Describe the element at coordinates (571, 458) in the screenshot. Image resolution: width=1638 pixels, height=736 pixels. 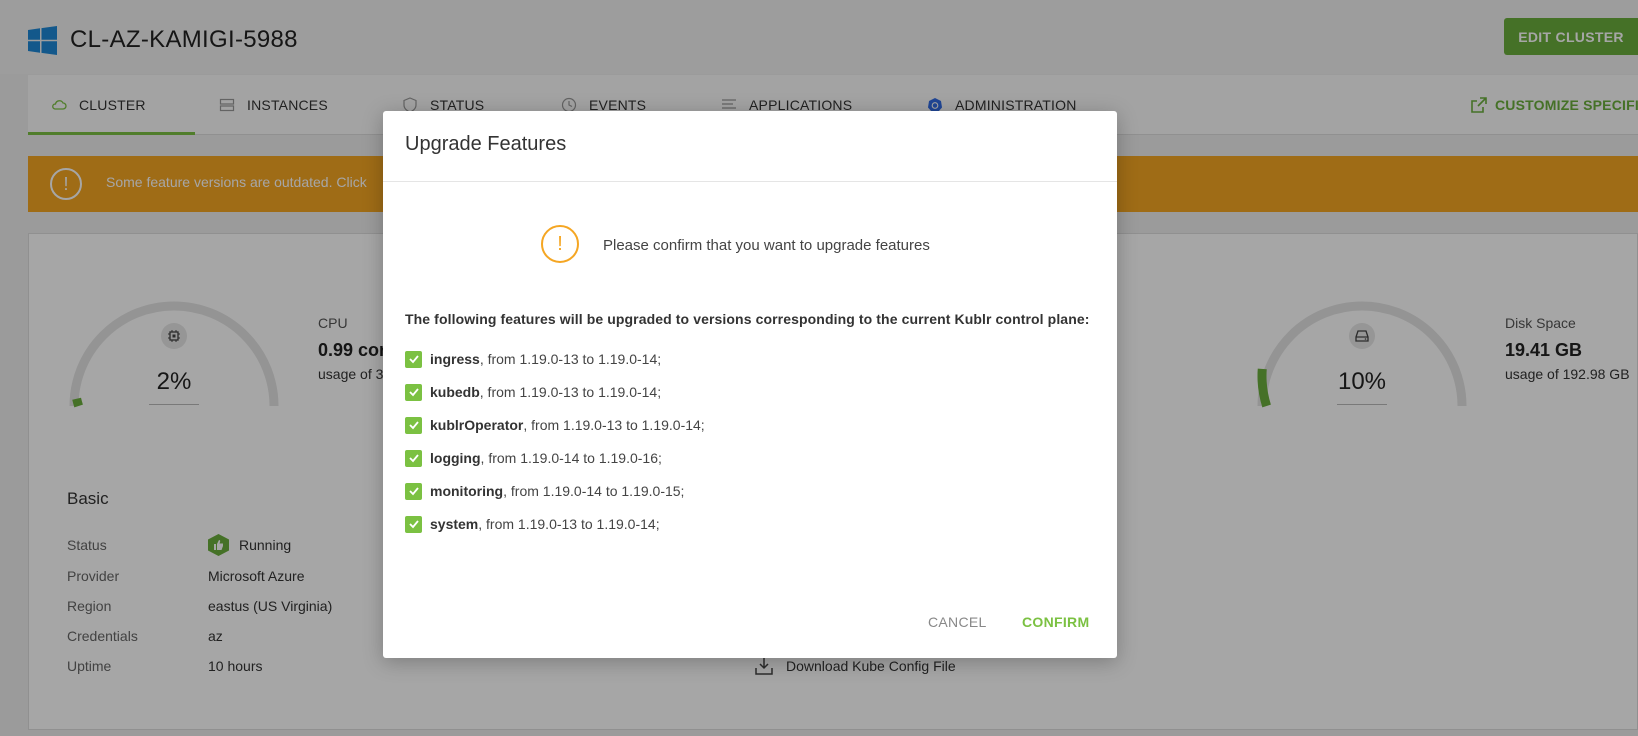
I see `feature-detail: , from 1.19.0-14 to 1.19.0-16;` at that location.